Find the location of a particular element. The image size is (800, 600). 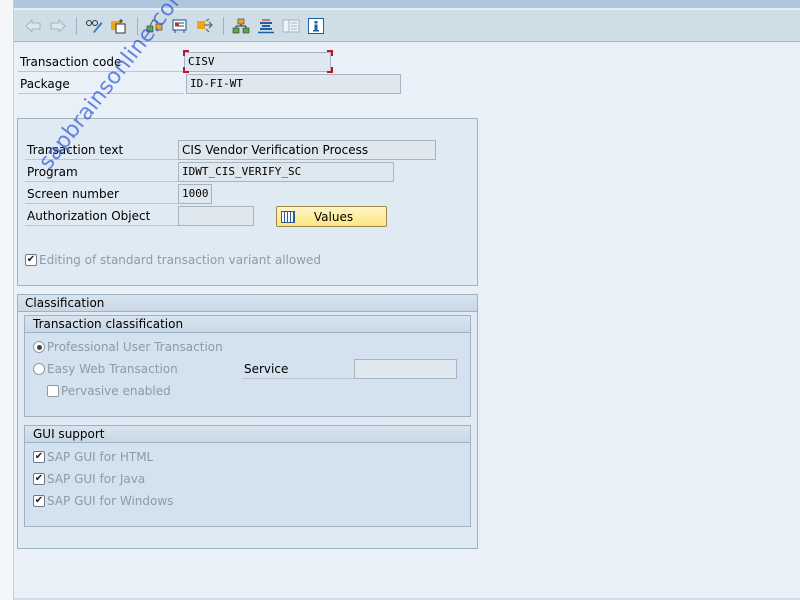

other-object-button is located at coordinates (119, 26).